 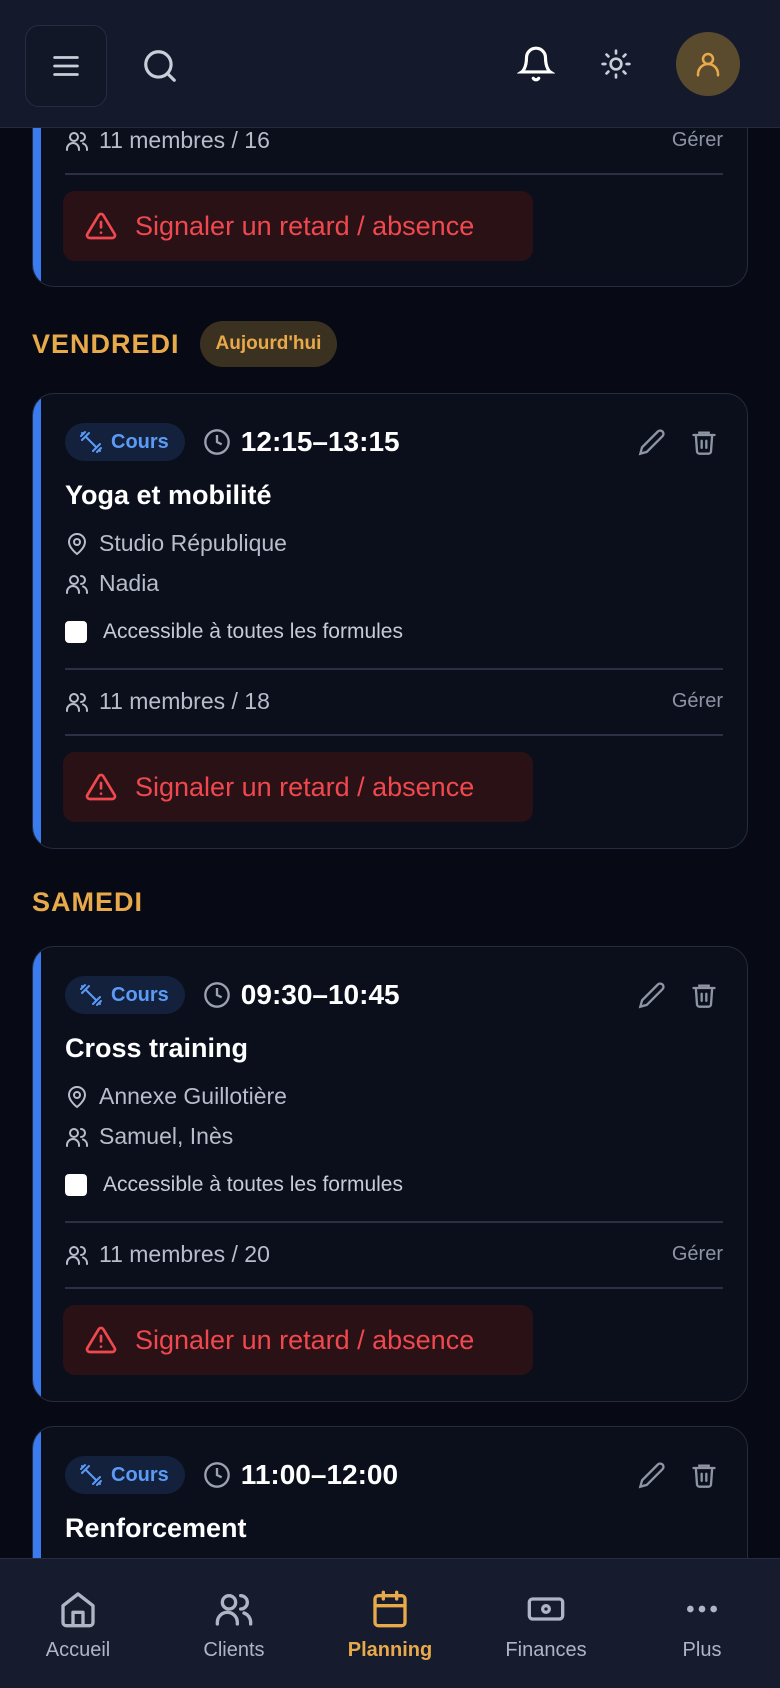 I want to click on day-heading-saturday: SAMEDI, so click(x=87, y=902).